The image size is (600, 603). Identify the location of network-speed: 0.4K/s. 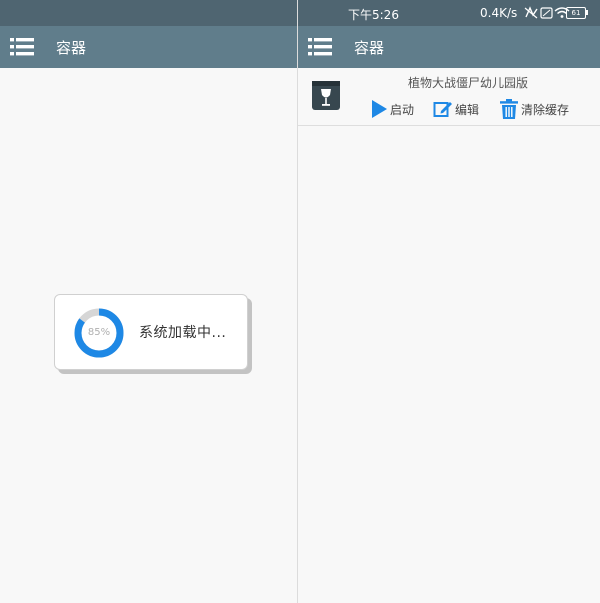
(499, 13).